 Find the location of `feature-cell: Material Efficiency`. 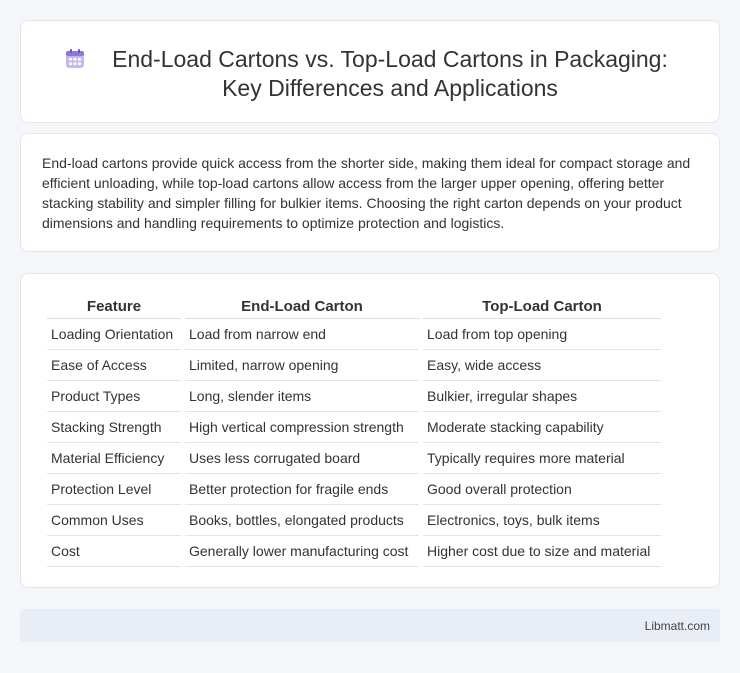

feature-cell: Material Efficiency is located at coordinates (114, 458).